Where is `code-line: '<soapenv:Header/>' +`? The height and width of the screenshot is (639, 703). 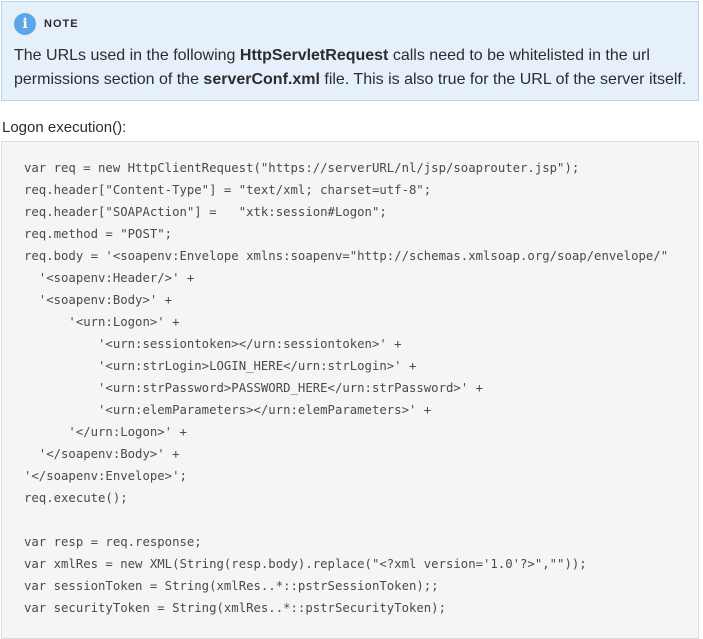 code-line: '<soapenv:Header/>' + is located at coordinates (109, 278).